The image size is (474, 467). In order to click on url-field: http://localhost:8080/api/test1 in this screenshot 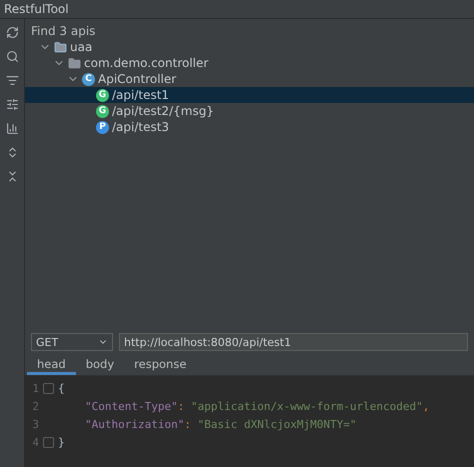, I will do `click(293, 342)`.